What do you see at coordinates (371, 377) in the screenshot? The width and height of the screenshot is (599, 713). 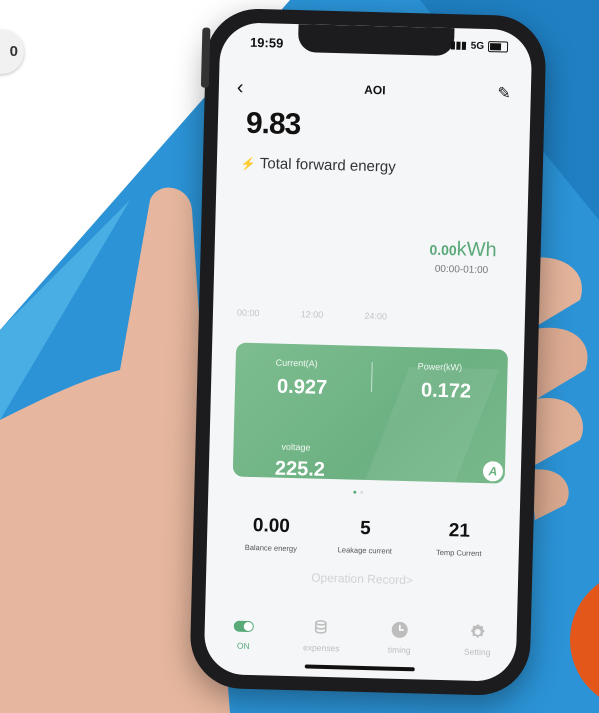 I see `card-divider` at bounding box center [371, 377].